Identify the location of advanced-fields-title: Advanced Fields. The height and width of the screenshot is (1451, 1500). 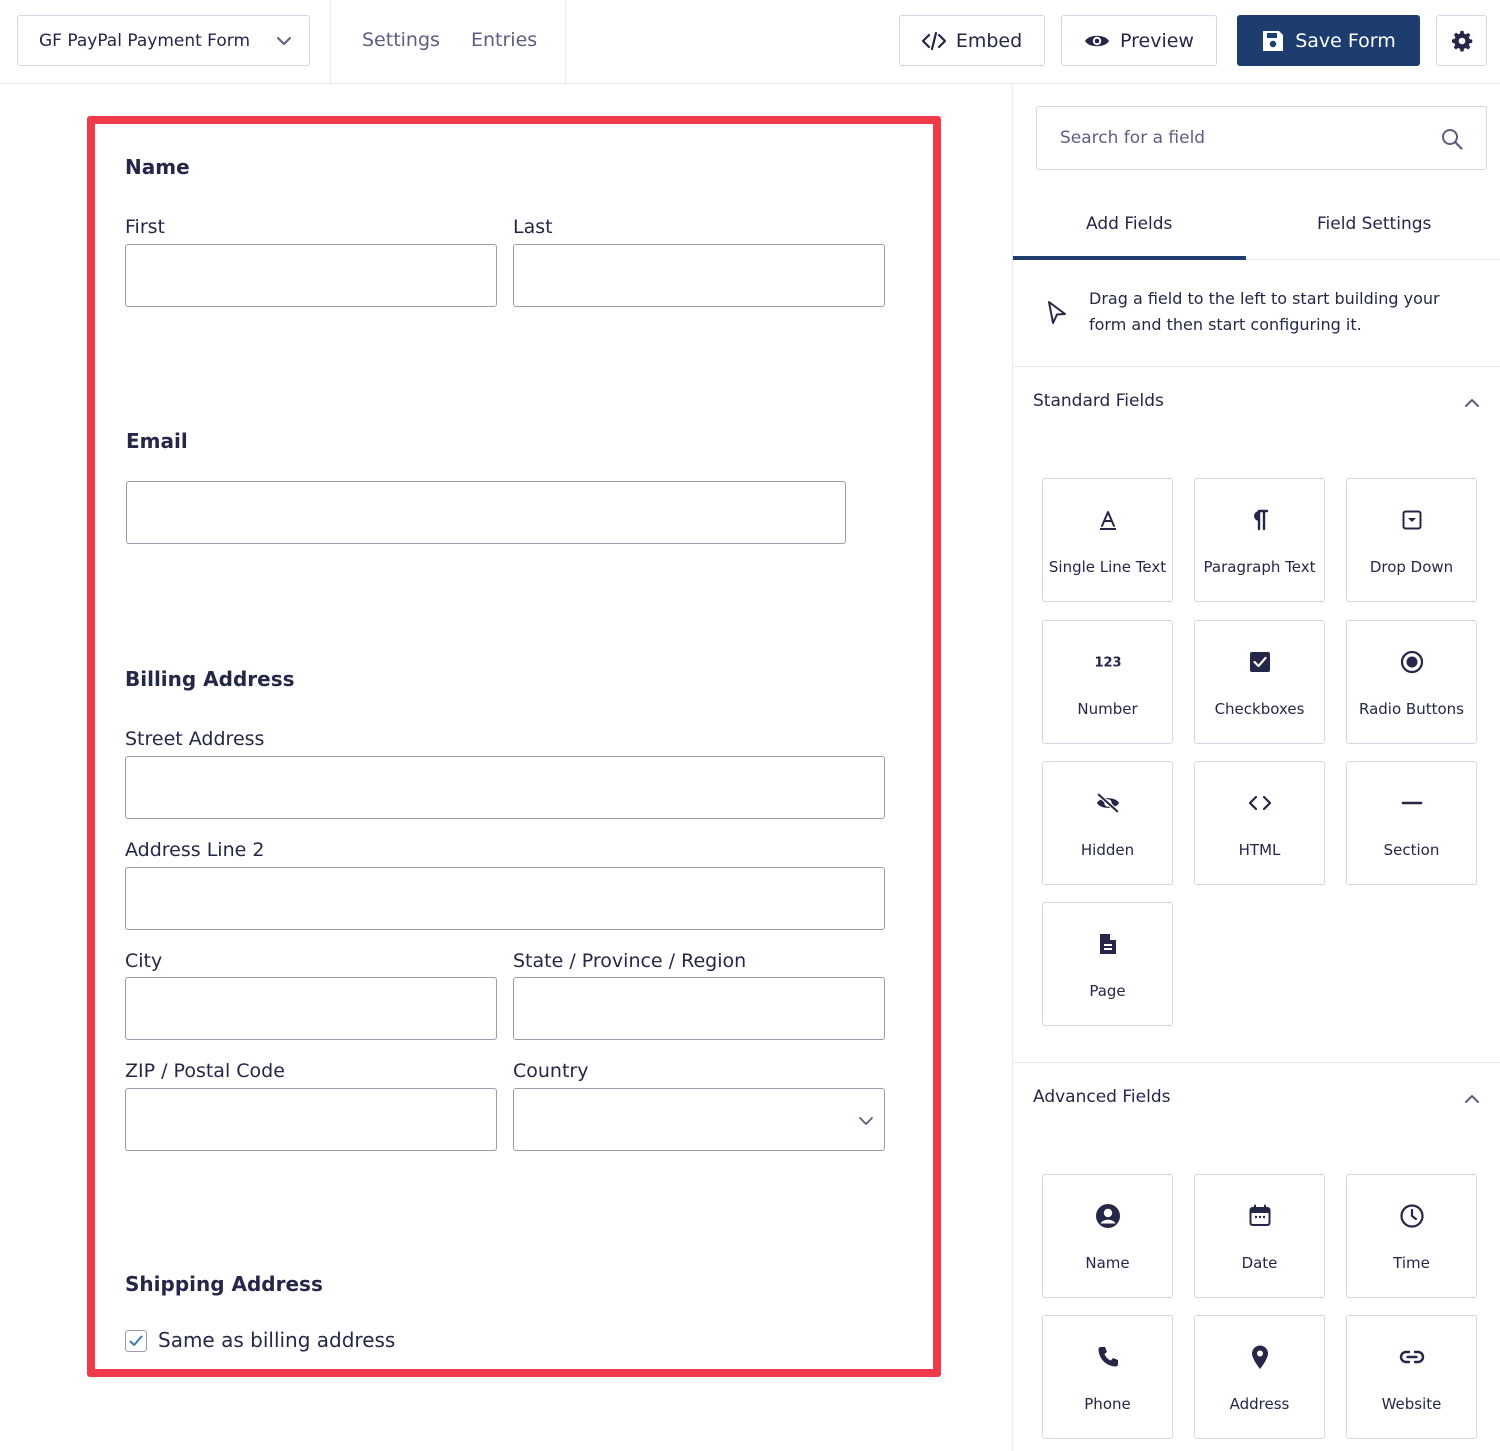
(1102, 1097).